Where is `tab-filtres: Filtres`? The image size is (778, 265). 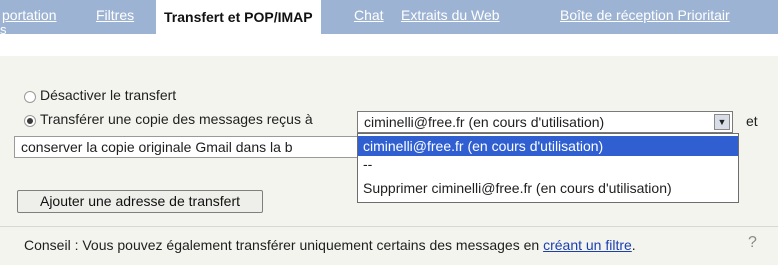 tab-filtres: Filtres is located at coordinates (115, 15).